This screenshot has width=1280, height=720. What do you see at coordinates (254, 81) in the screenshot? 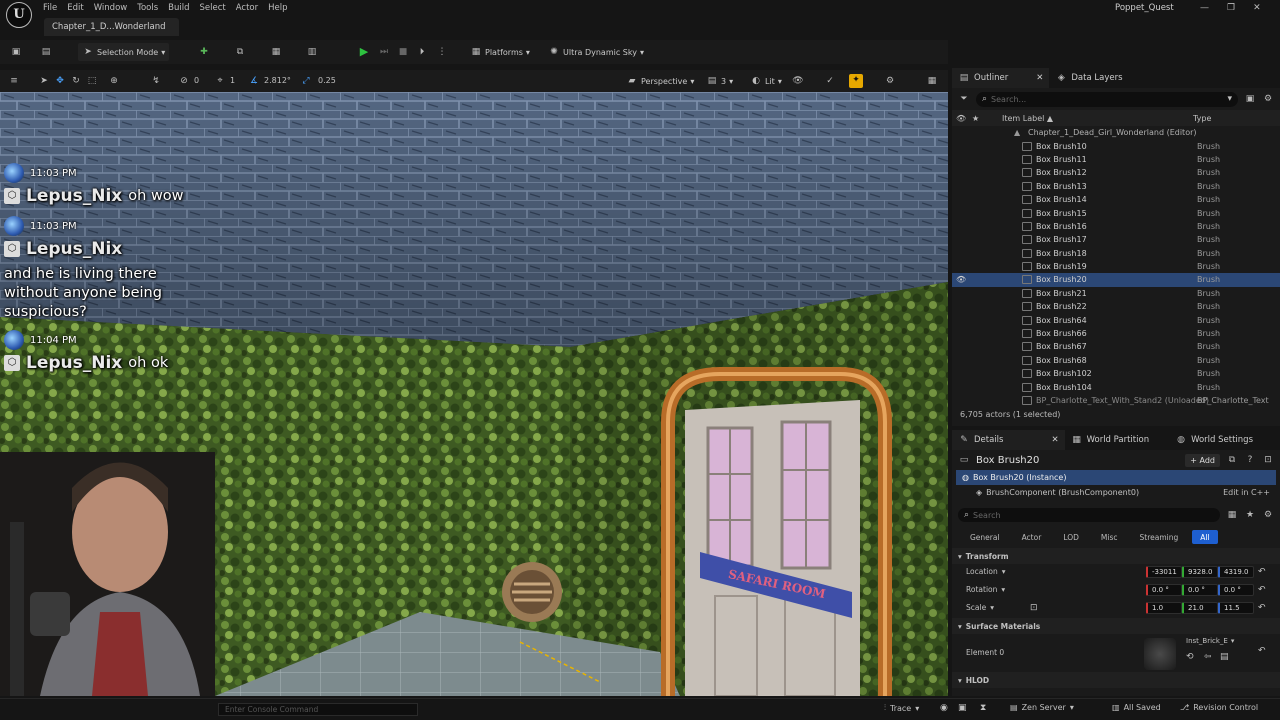
I see `angle-snap-icon: ∡` at bounding box center [254, 81].